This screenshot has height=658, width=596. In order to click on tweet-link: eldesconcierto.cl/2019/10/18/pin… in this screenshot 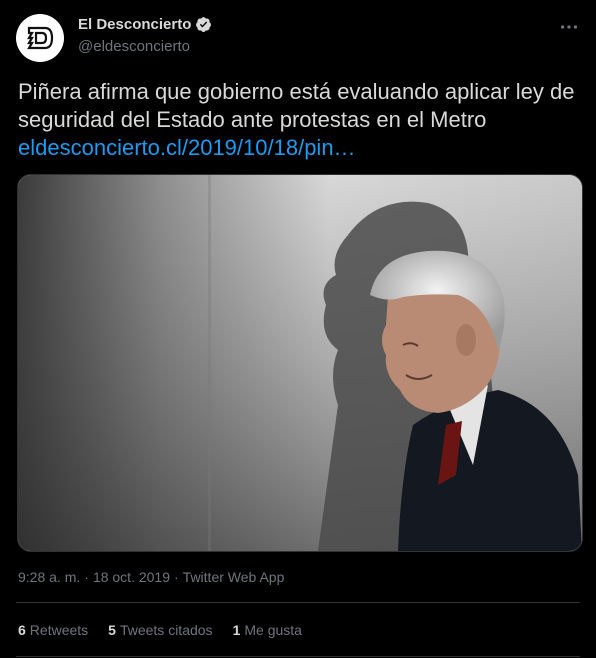, I will do `click(298, 148)`.